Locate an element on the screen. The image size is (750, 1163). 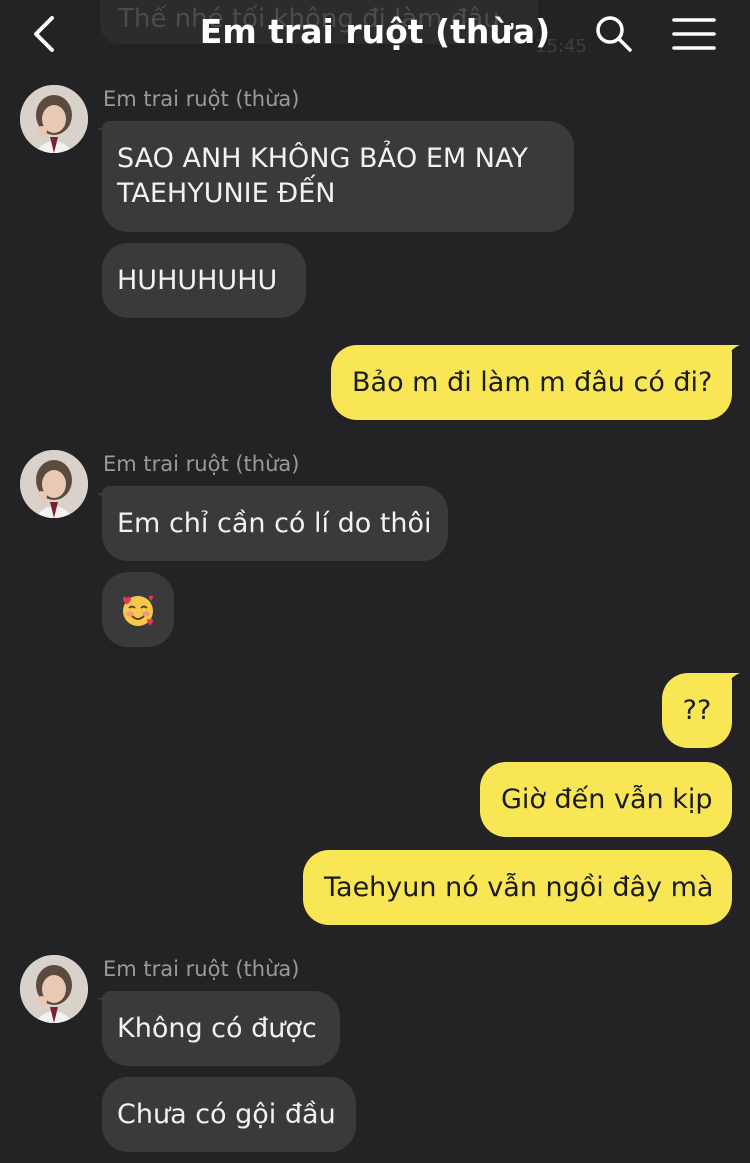
menu-button is located at coordinates (694, 34).